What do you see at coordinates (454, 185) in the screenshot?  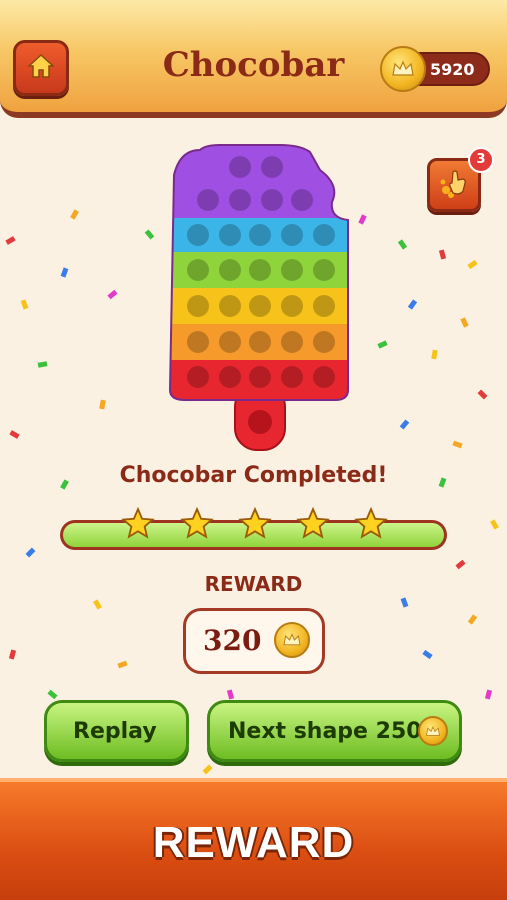 I see `hint-hand-icon` at bounding box center [454, 185].